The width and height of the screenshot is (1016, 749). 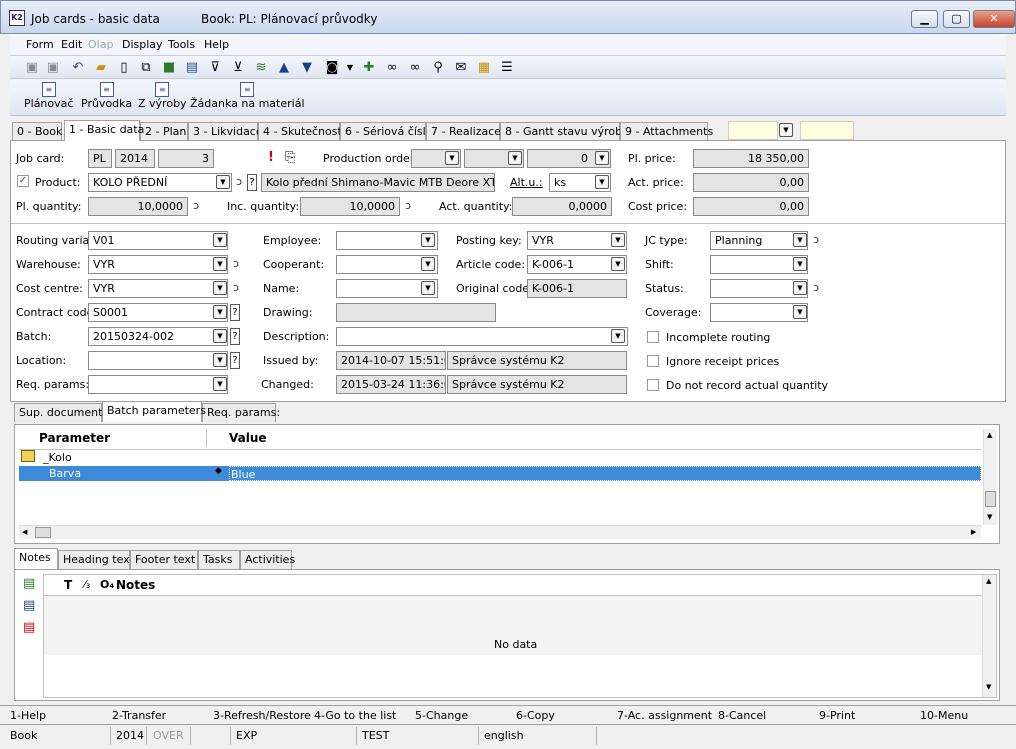 I want to click on z-vyroby-button: ≡ Z výroby, so click(x=162, y=96).